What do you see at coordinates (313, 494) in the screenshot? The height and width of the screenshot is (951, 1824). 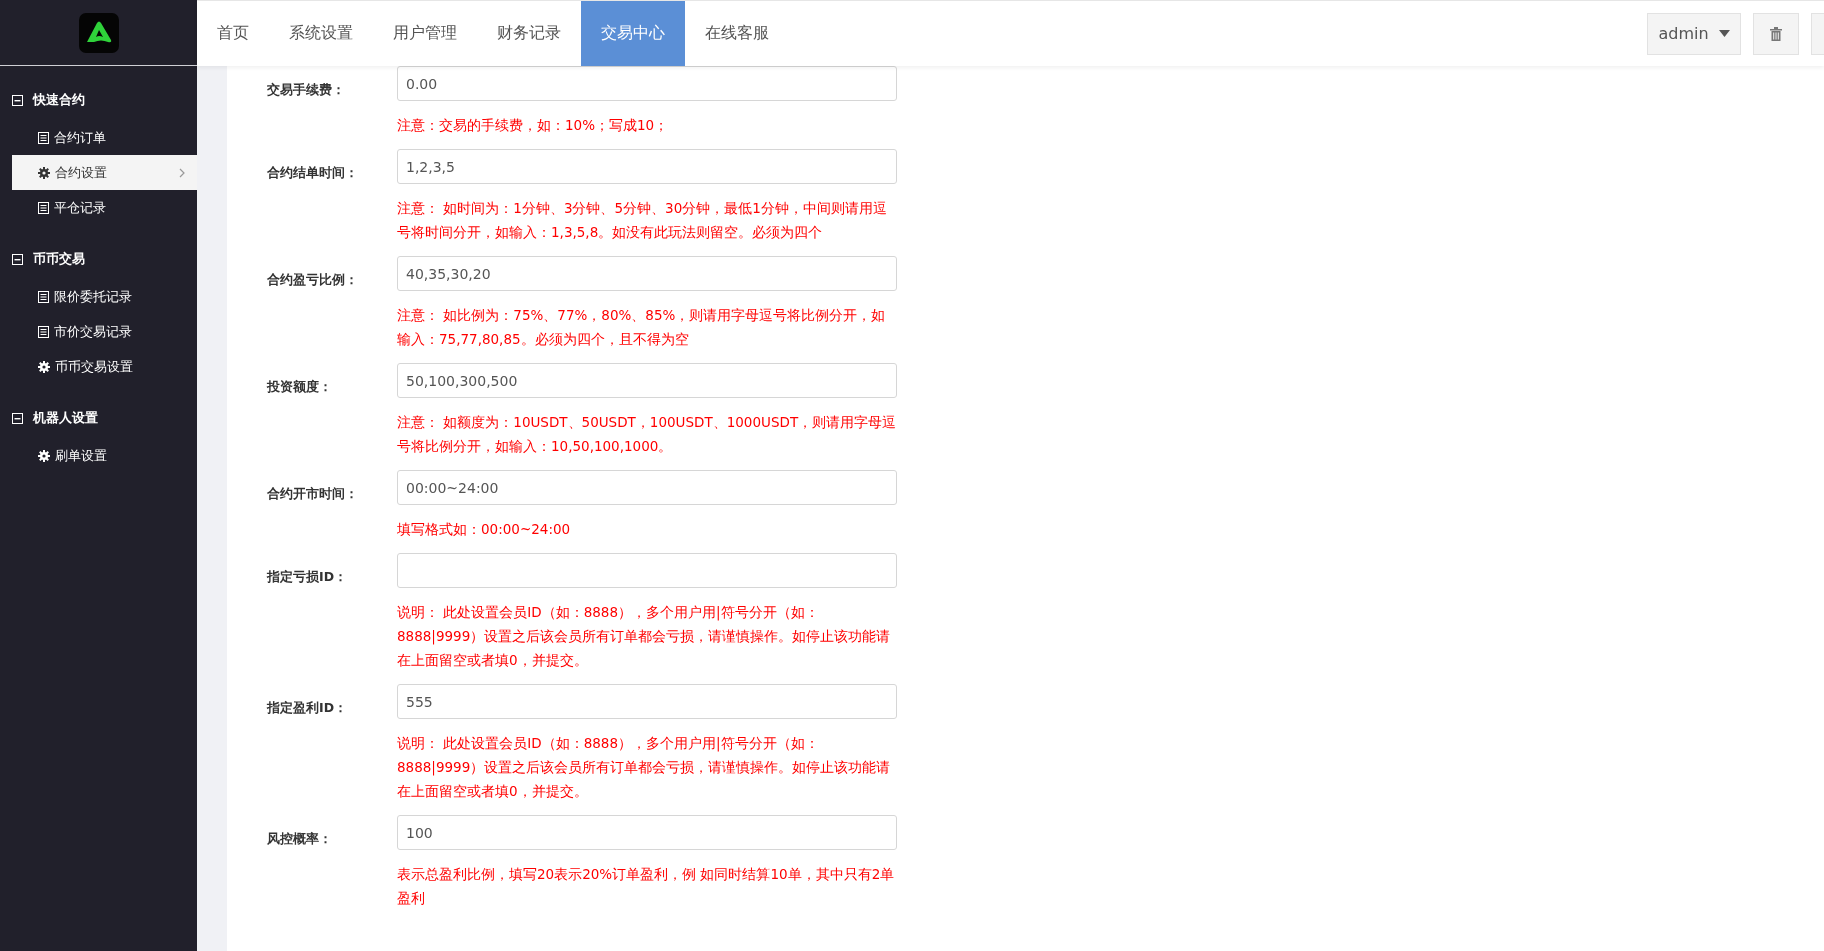 I see `field-label: 合约开市时间：` at bounding box center [313, 494].